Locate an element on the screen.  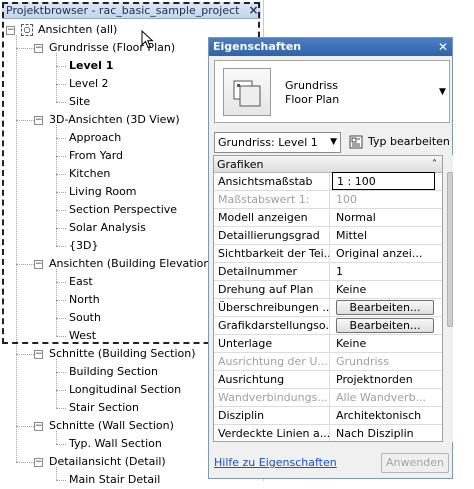
property-row: Drehung auf Plan Keine is located at coordinates (328, 290).